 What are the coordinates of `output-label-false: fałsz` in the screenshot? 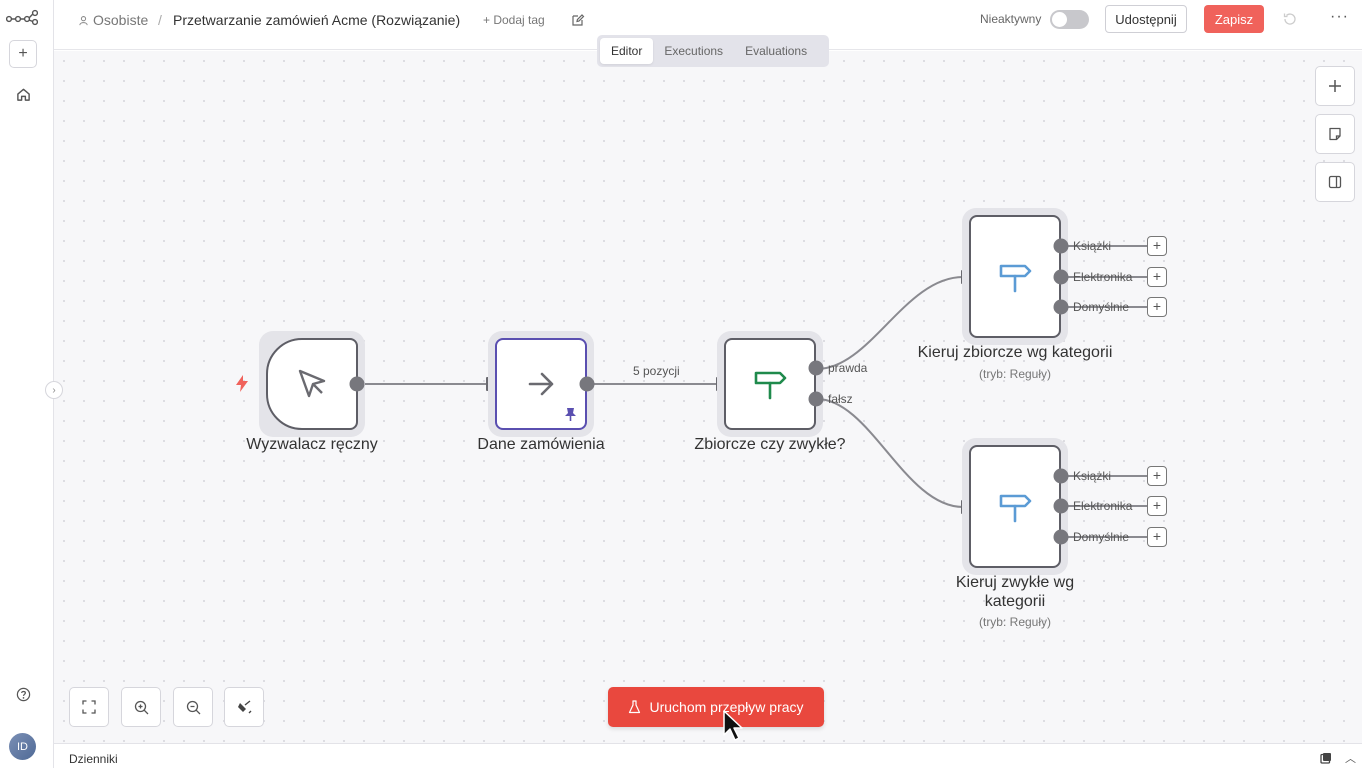 It's located at (840, 399).